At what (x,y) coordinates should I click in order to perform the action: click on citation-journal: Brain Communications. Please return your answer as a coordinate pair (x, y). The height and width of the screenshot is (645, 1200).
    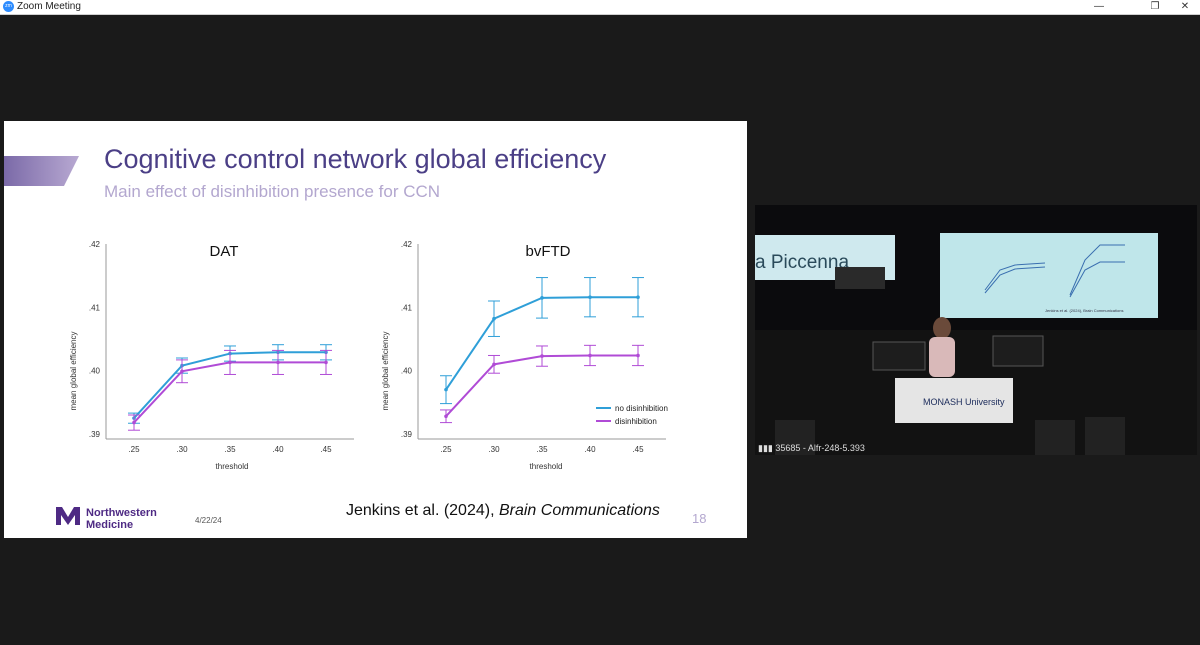
    Looking at the image, I should click on (579, 510).